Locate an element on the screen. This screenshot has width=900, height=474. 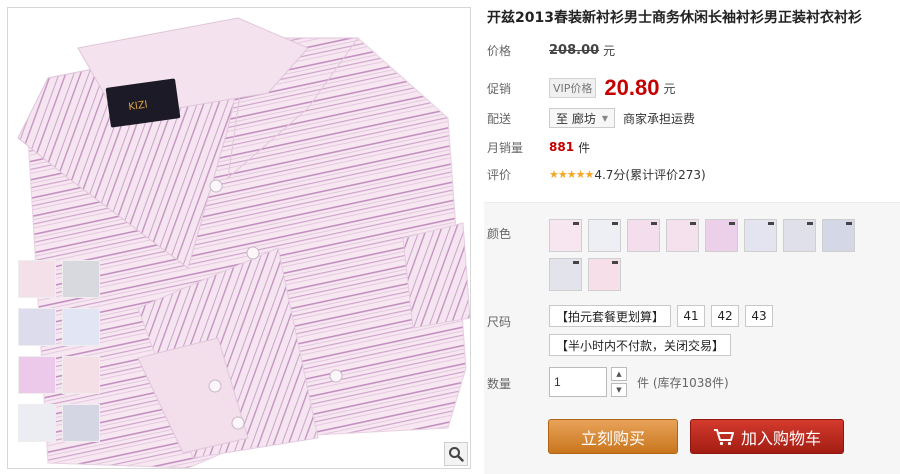
review-count-link: (累计评价273) is located at coordinates (665, 174).